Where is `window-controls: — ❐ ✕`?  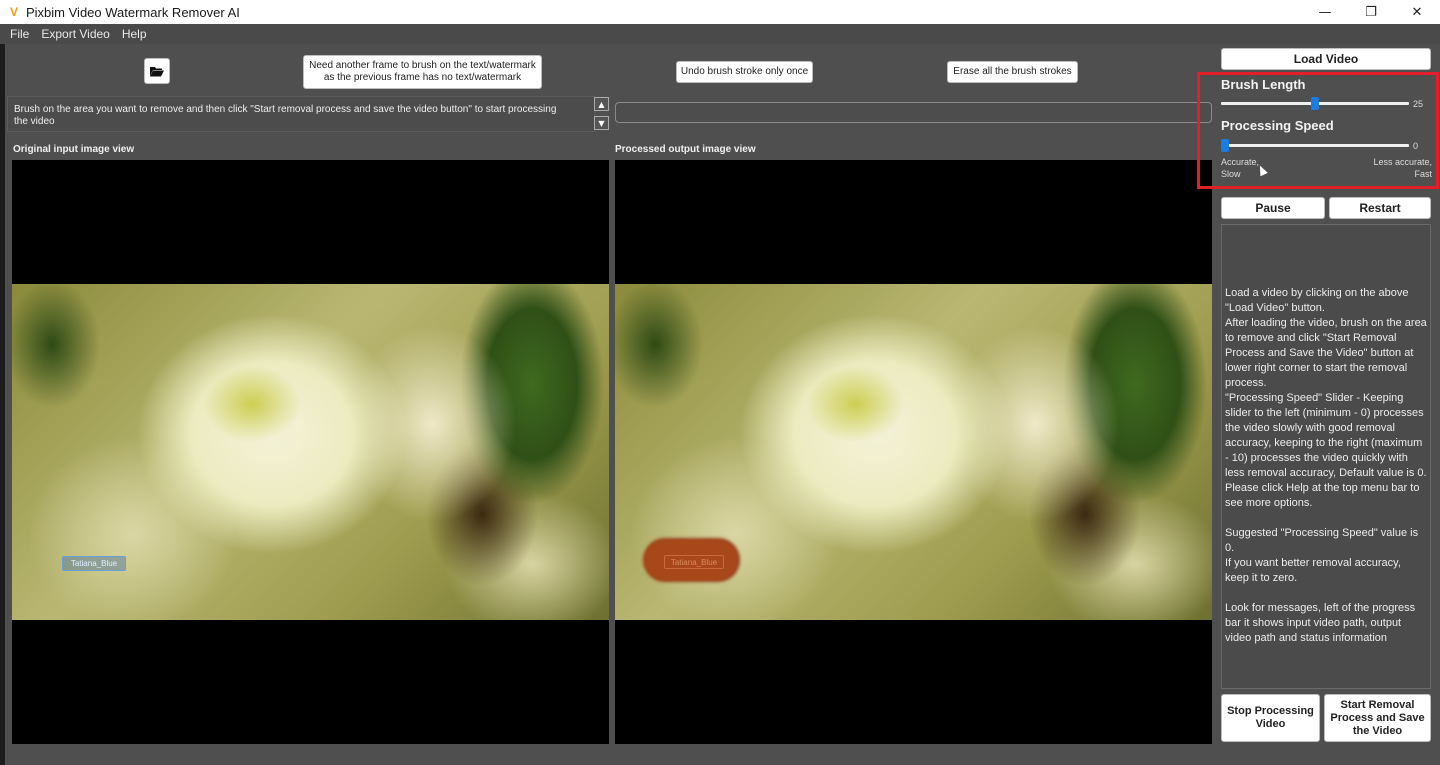
window-controls: — ❐ ✕ is located at coordinates (1371, 12).